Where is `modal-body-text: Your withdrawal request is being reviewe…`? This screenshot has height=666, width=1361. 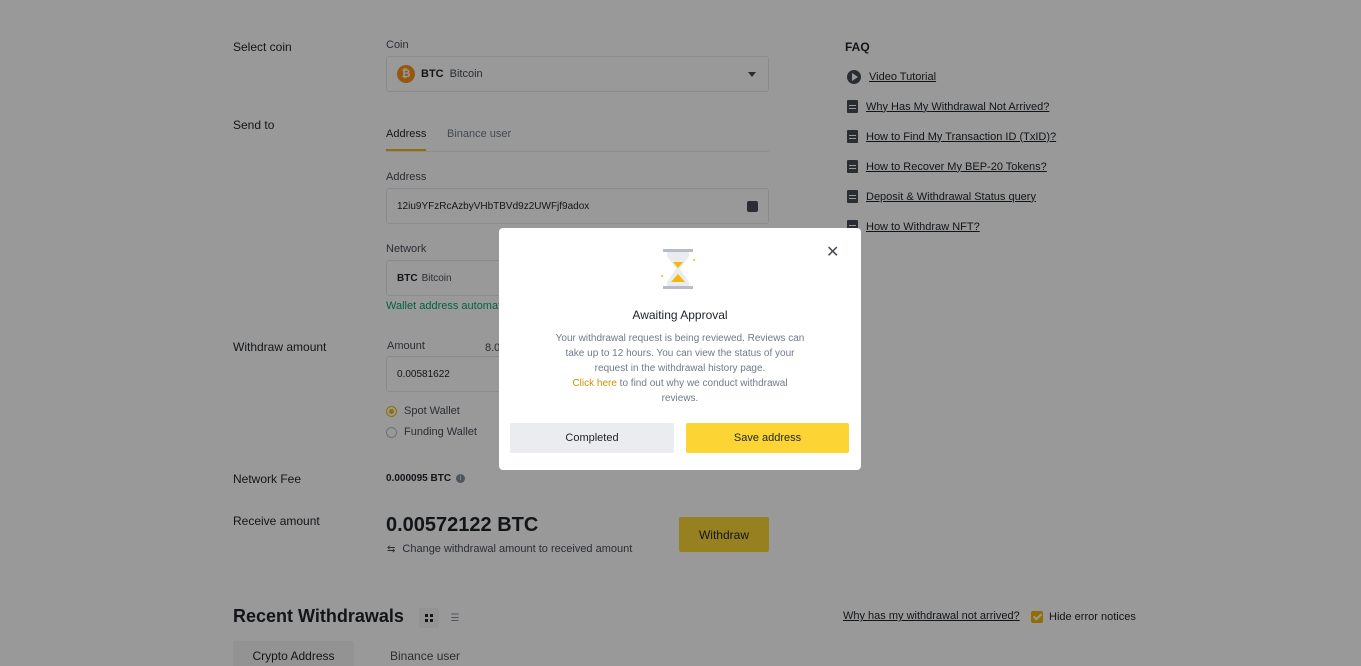 modal-body-text: Your withdrawal request is being reviewe… is located at coordinates (680, 353).